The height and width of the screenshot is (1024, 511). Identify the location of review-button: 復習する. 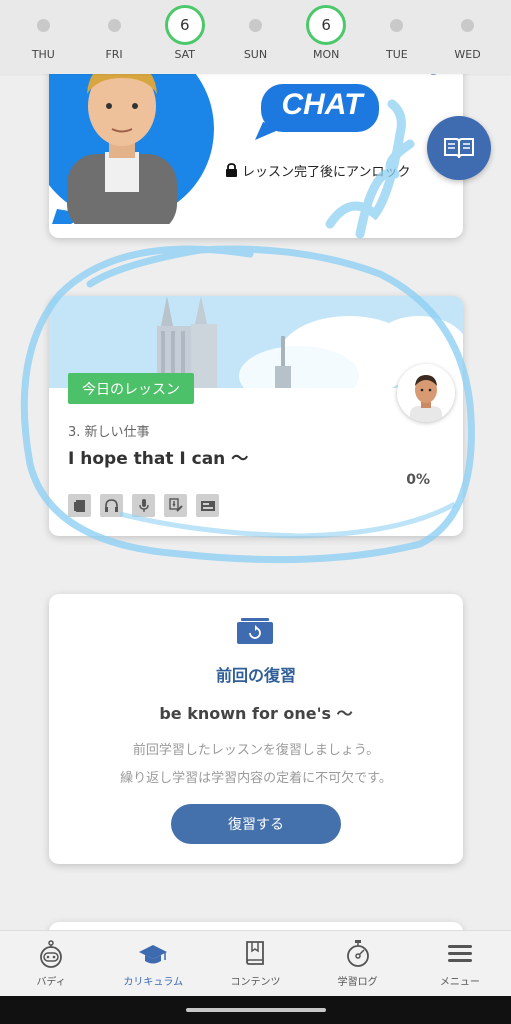
(256, 824).